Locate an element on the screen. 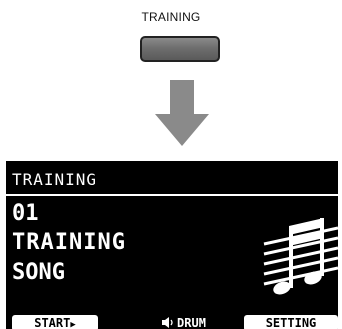 This screenshot has width=342, height=329. song-number: 01 is located at coordinates (25, 213).